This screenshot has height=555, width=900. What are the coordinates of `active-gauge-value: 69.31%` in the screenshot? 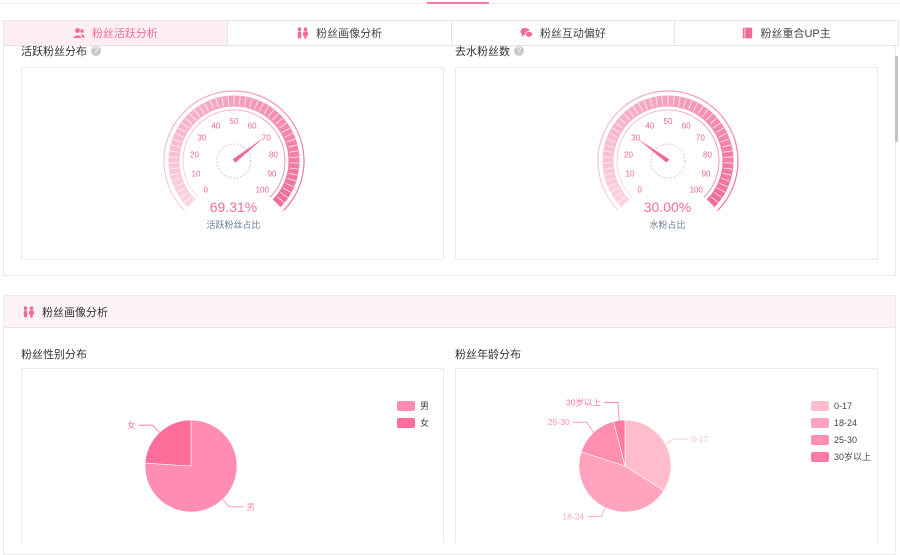 It's located at (233, 207).